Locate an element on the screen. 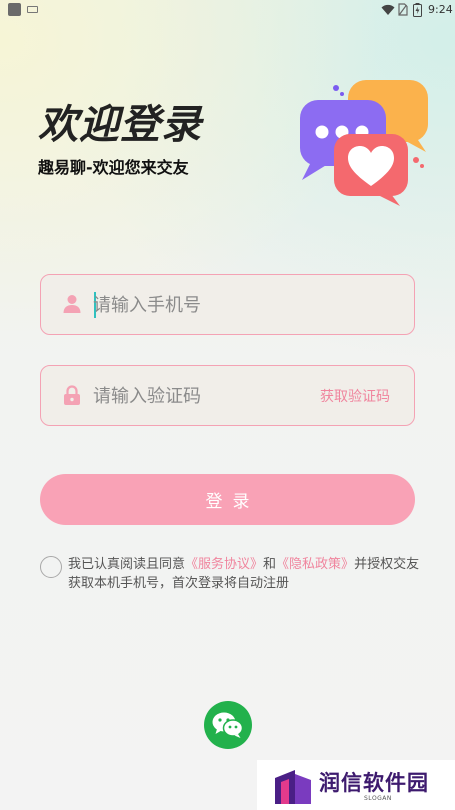 This screenshot has height=810, width=455. building-logo-icon is located at coordinates (293, 787).